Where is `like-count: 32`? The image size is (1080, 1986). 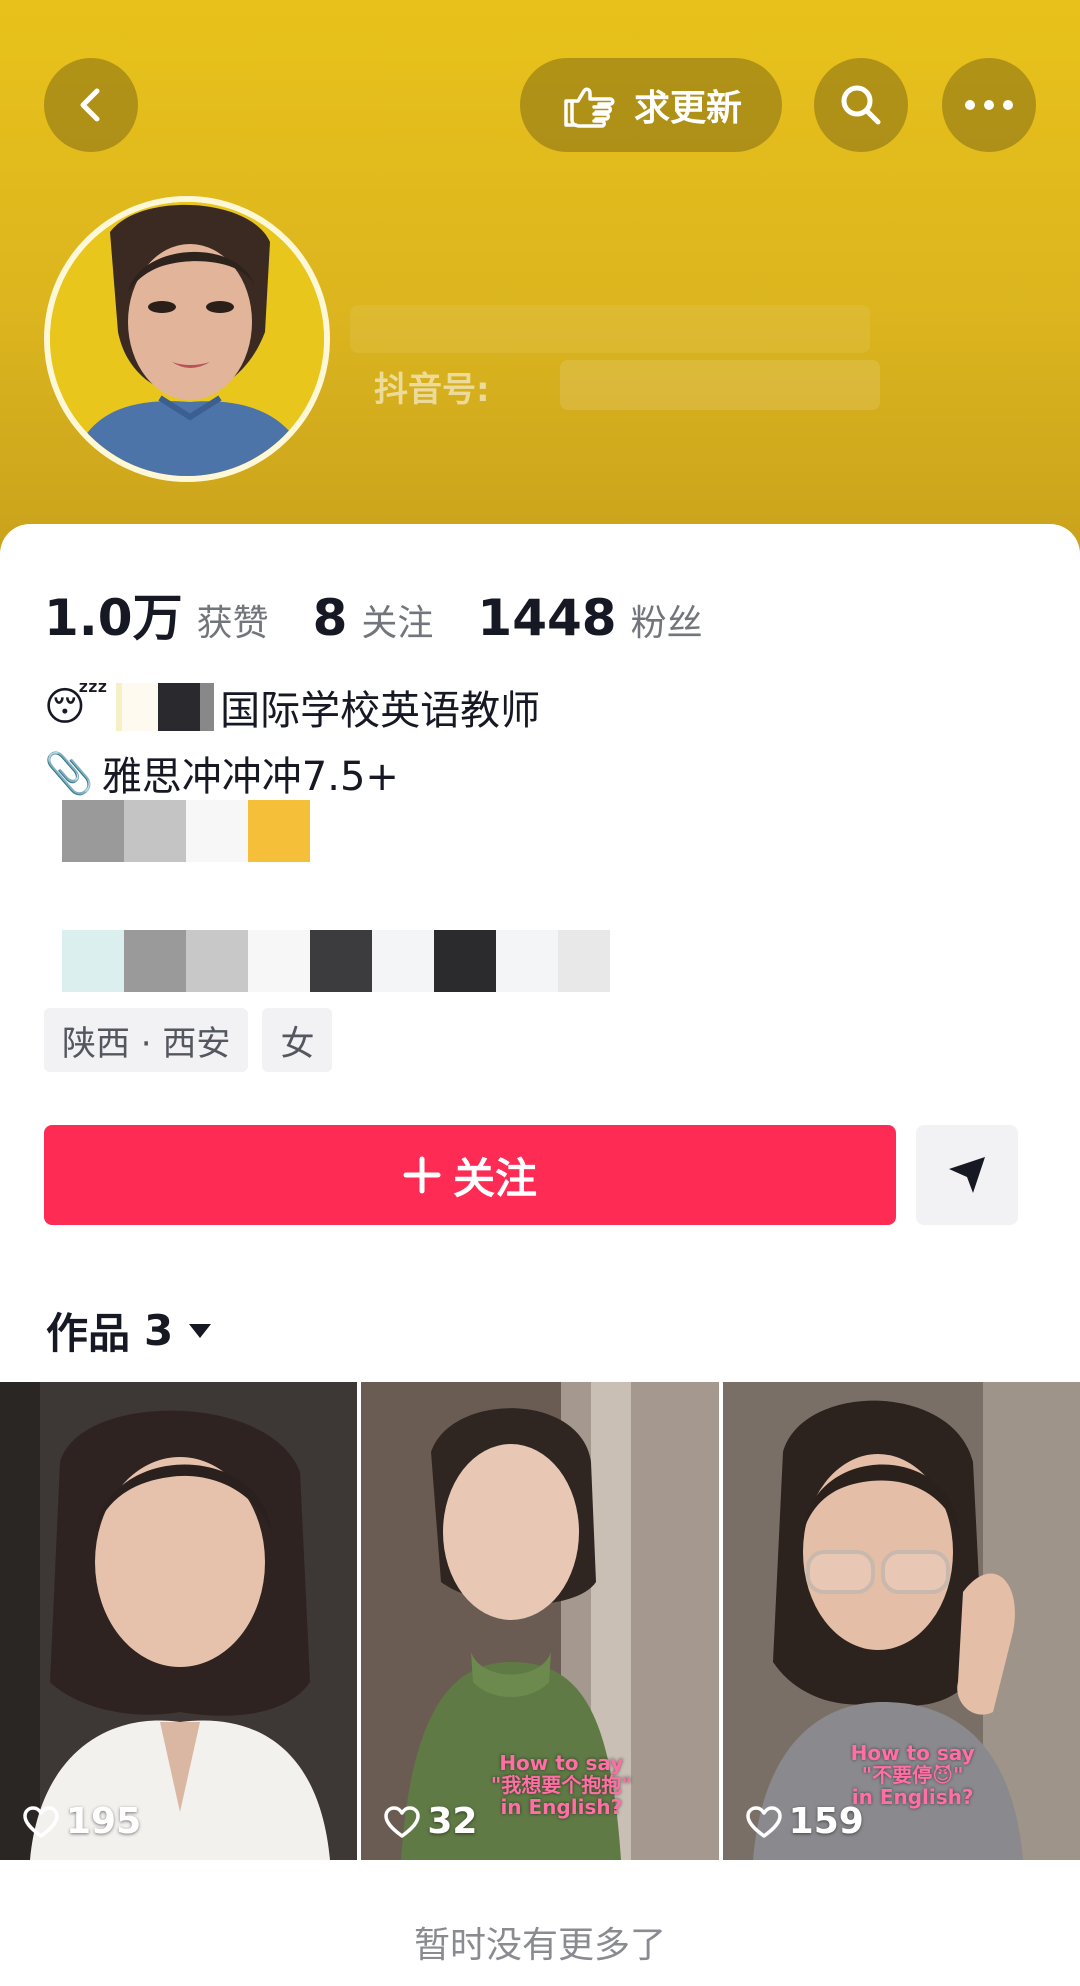 like-count: 32 is located at coordinates (430, 1821).